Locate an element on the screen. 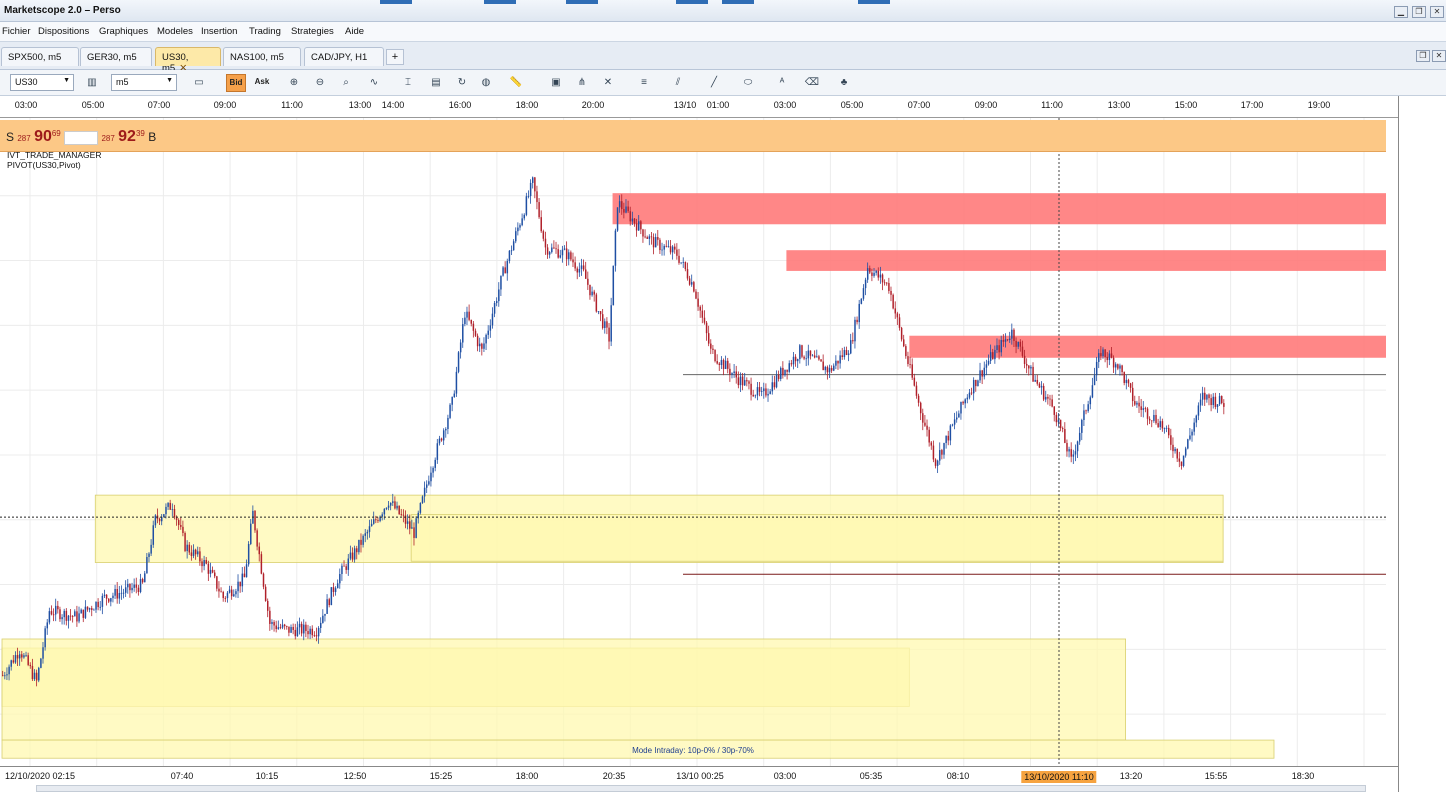 Image resolution: width=1446 pixels, height=792 pixels. horizontal-scrollbar is located at coordinates (701, 788).